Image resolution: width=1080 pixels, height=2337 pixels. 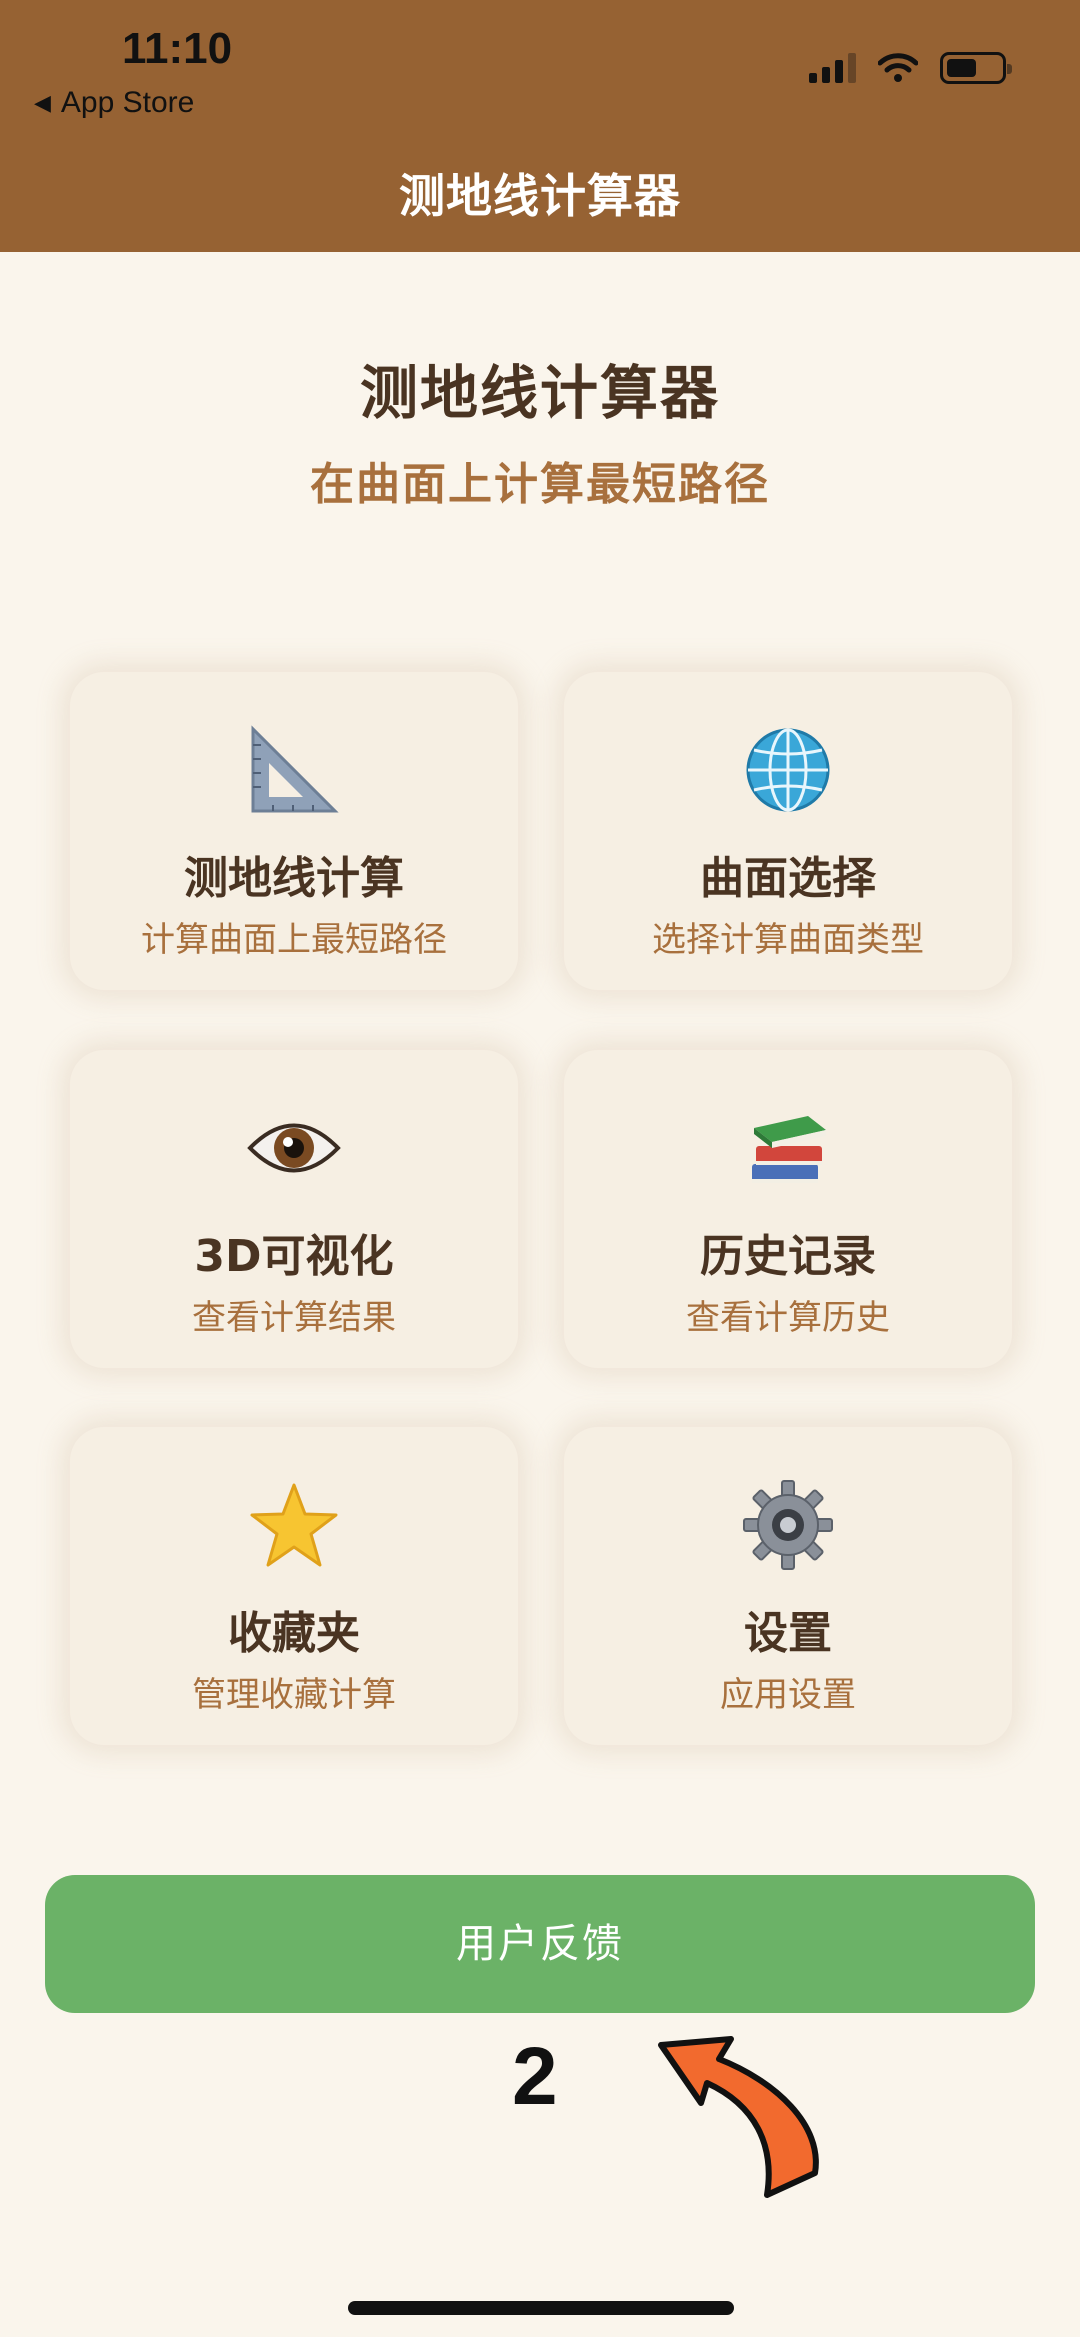 What do you see at coordinates (294, 1256) in the screenshot?
I see `card-label: 3D可视化` at bounding box center [294, 1256].